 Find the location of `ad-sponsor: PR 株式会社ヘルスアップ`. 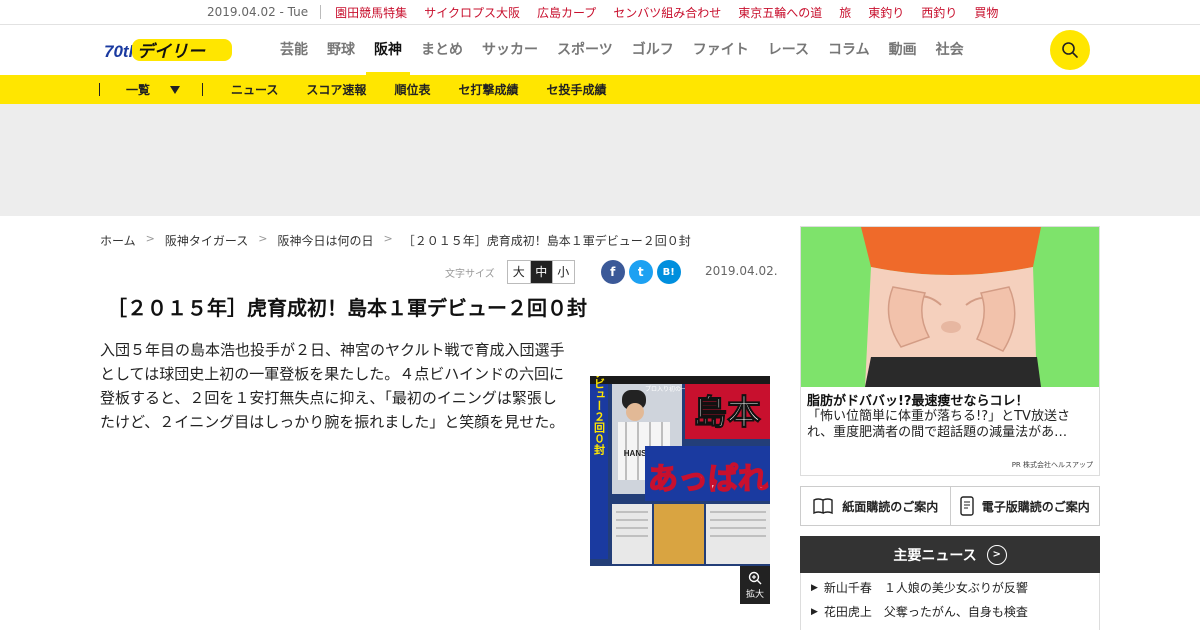

ad-sponsor: PR 株式会社ヘルスアップ is located at coordinates (1052, 465).